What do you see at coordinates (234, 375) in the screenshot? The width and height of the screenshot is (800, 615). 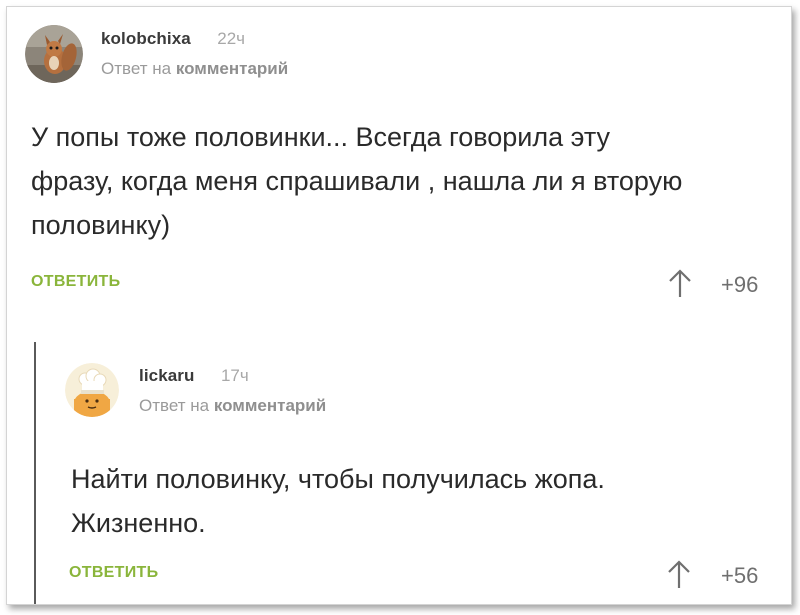 I see `comment-timestamp: 17ч` at bounding box center [234, 375].